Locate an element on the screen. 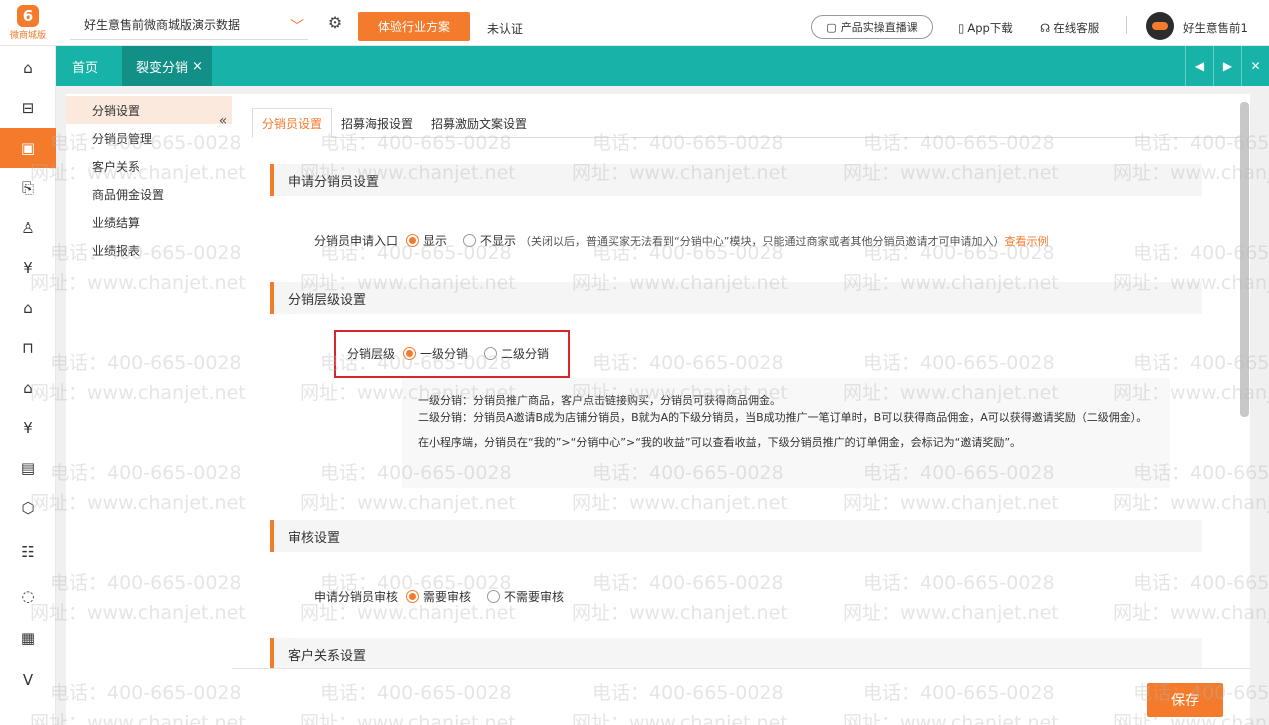 Image resolution: width=1269 pixels, height=725 pixels. chevron-down-icon: ﹀ is located at coordinates (297, 27).